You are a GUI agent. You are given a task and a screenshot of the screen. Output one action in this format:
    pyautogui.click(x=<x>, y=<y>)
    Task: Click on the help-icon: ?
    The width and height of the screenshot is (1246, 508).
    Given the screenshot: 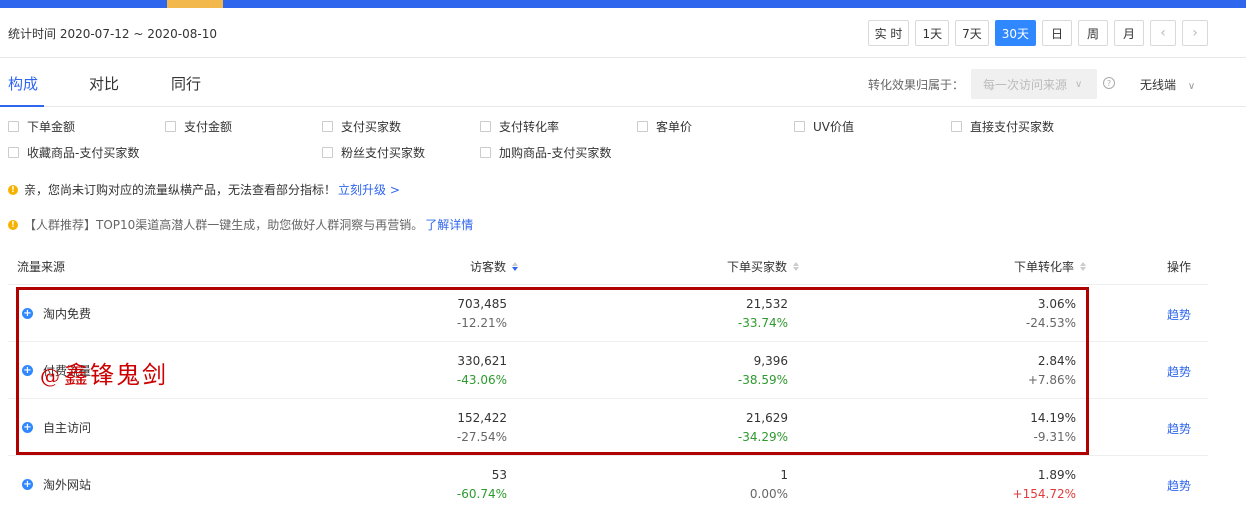 What is the action you would take?
    pyautogui.click(x=1109, y=83)
    